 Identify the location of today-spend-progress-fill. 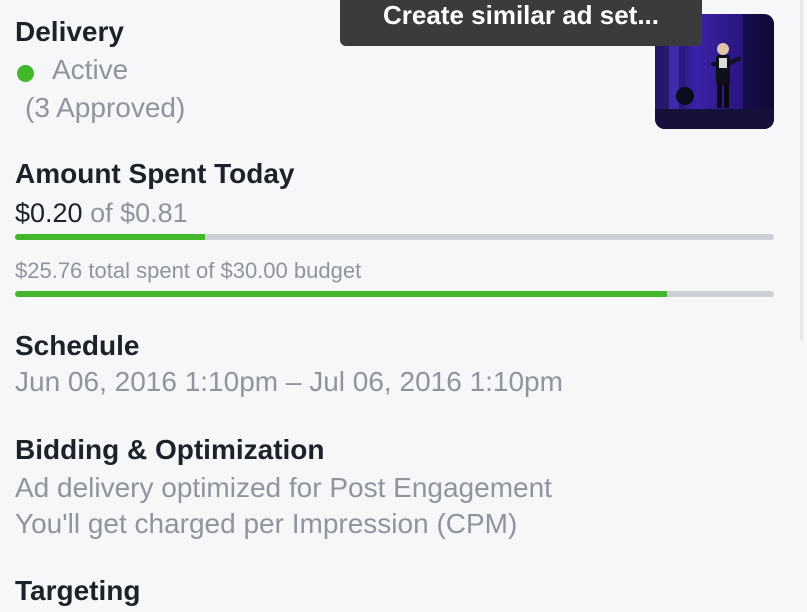
(110, 237).